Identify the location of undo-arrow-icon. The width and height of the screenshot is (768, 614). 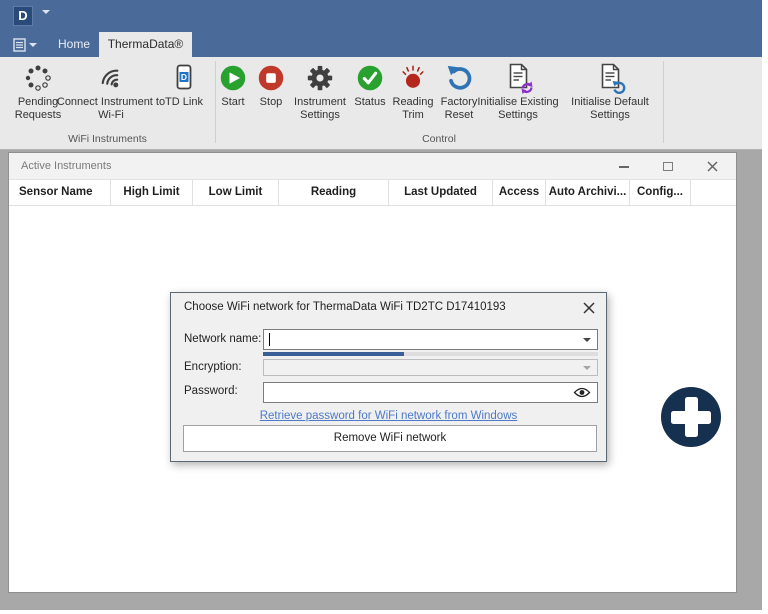
(459, 78).